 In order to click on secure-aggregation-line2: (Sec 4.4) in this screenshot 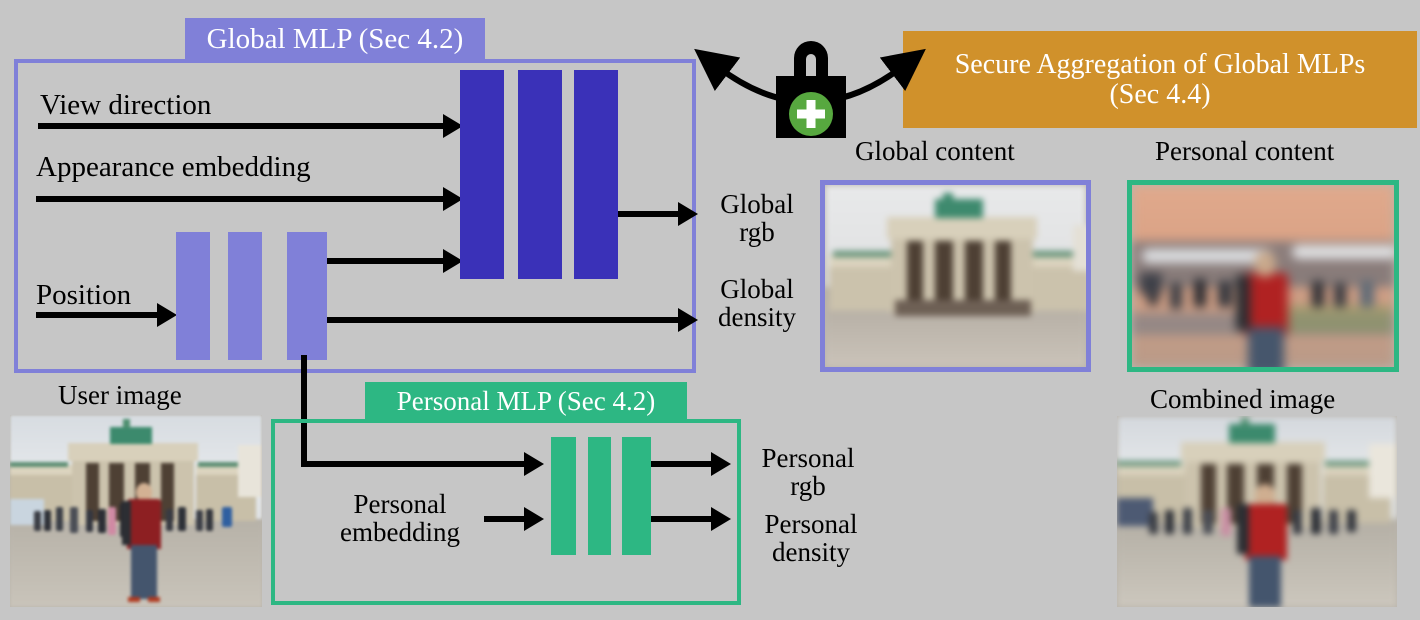, I will do `click(1160, 94)`.